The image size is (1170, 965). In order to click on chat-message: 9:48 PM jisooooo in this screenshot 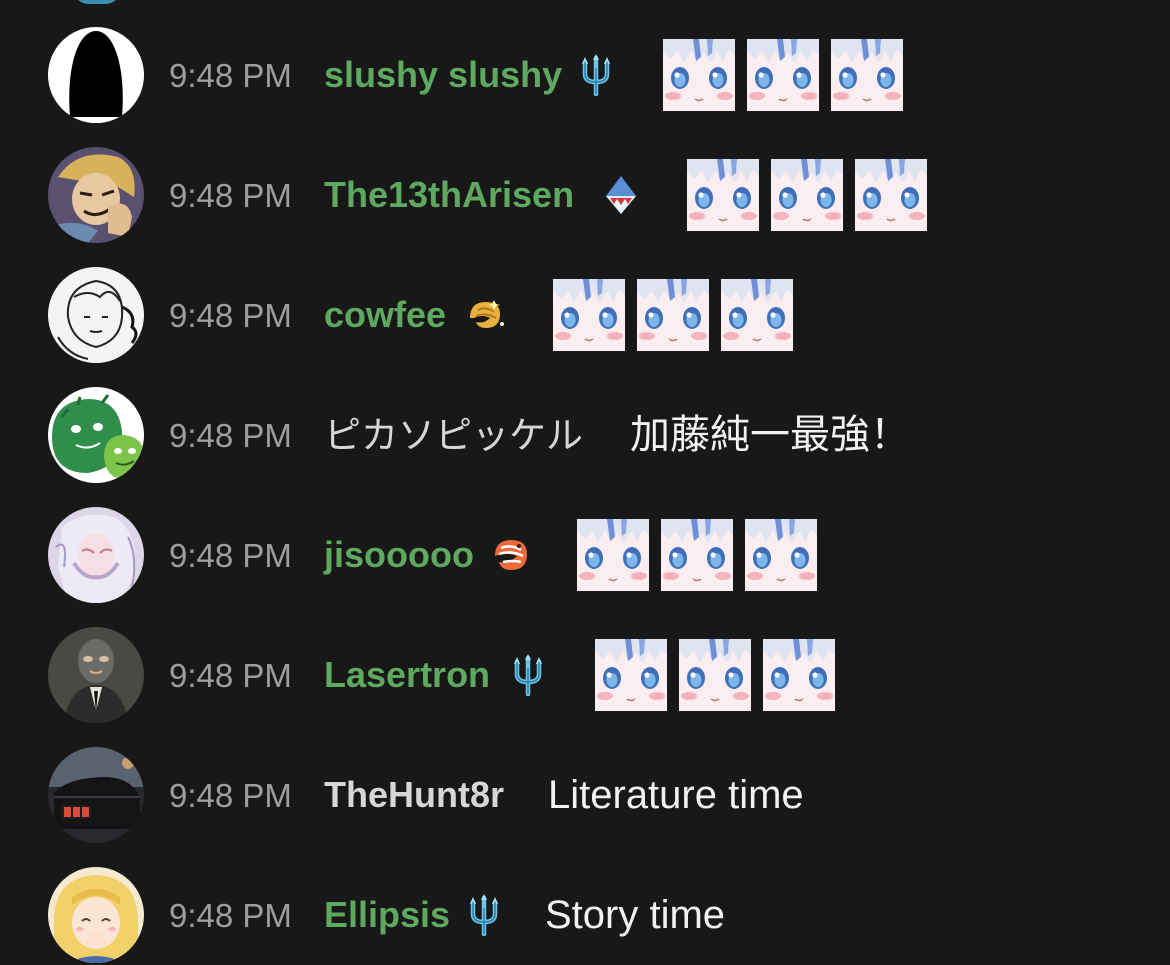, I will do `click(585, 555)`.